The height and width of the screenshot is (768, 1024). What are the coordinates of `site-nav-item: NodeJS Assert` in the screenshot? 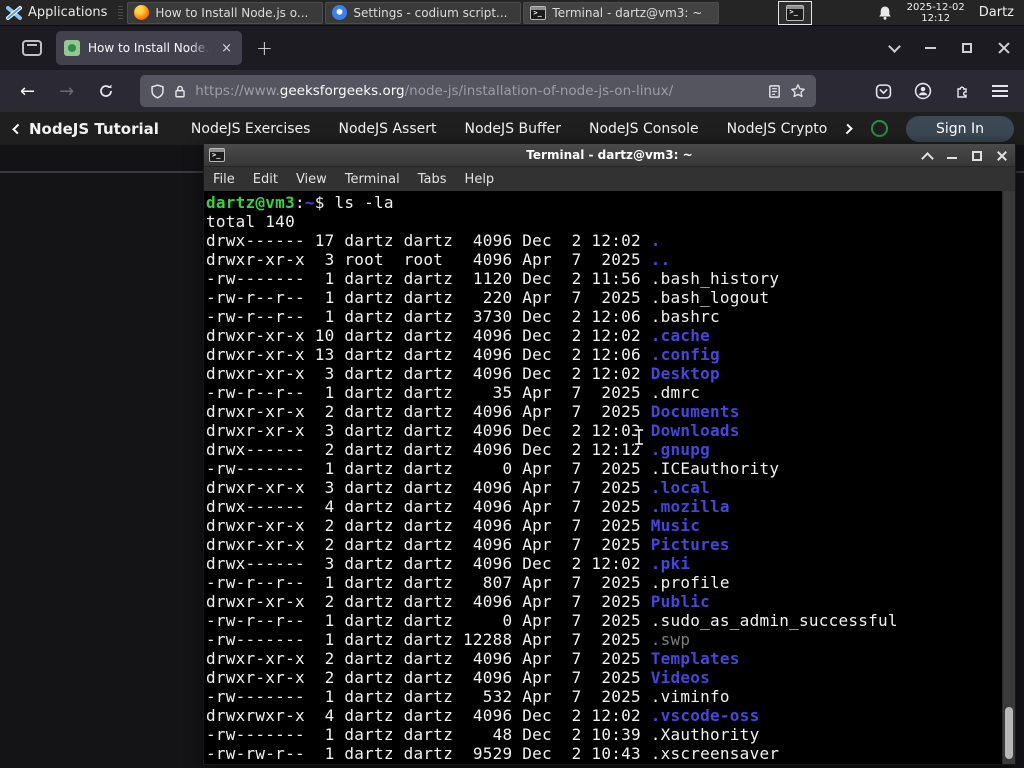 It's located at (387, 129).